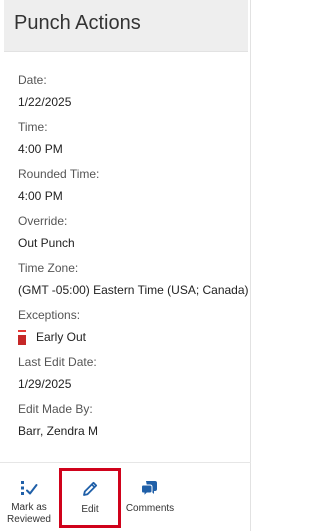 This screenshot has height=531, width=320. I want to click on field-time: Time: 4:00 PM, so click(132, 142).